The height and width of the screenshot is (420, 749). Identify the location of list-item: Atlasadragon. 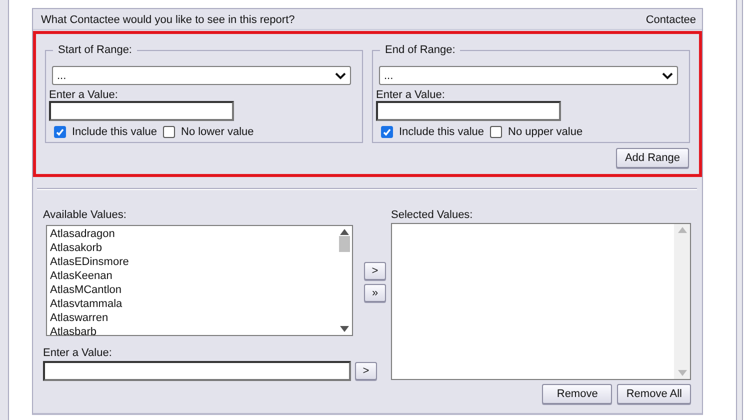
(191, 234).